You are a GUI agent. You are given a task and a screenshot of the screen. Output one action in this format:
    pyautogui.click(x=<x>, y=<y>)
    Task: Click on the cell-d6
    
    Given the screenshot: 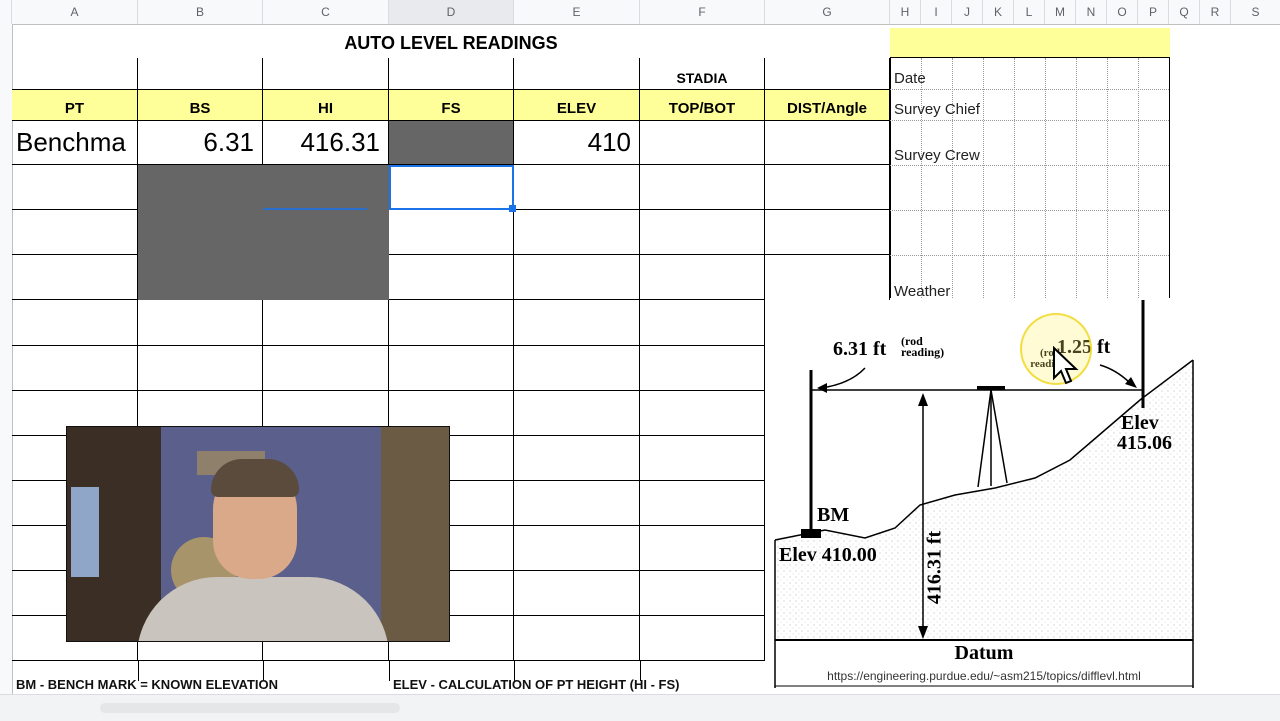 What is the action you would take?
    pyautogui.click(x=451, y=277)
    